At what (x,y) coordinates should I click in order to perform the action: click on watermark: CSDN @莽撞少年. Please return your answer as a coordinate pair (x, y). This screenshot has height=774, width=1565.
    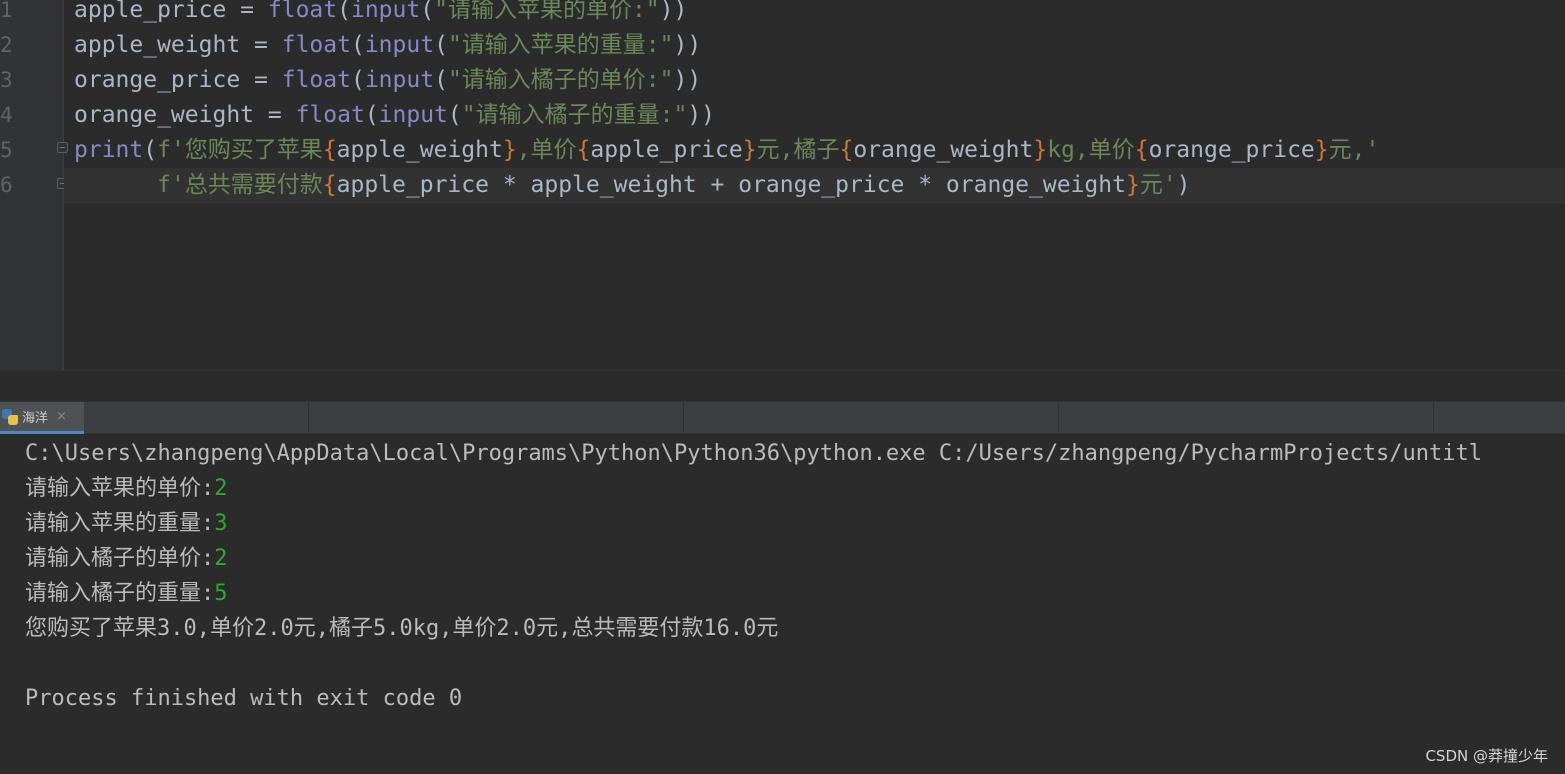
    Looking at the image, I should click on (1486, 756).